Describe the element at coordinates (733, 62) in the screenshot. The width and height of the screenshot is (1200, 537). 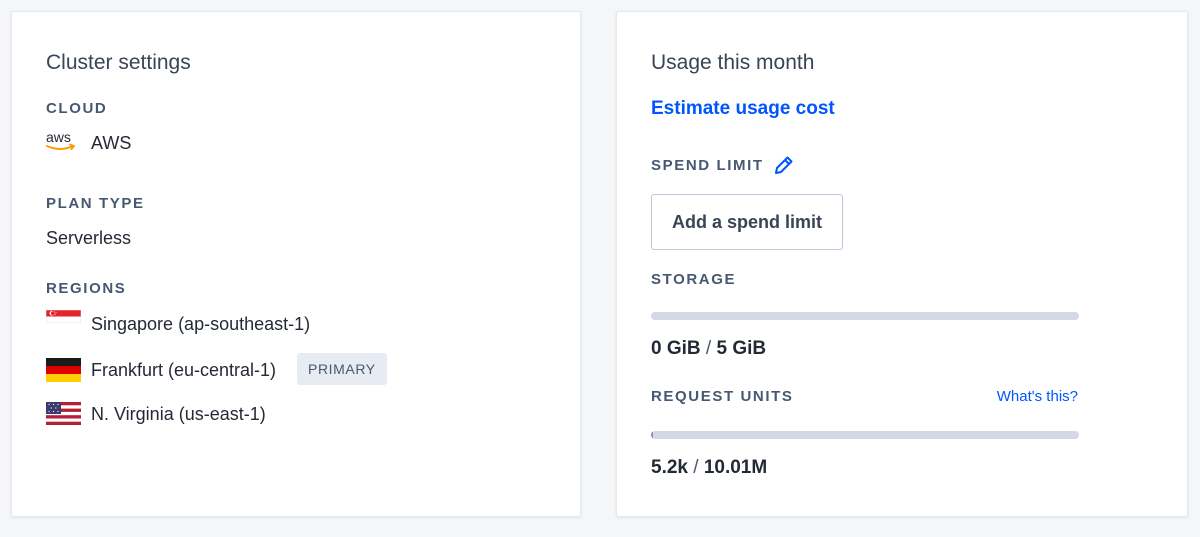
I see `usage-title: Usage this month` at that location.